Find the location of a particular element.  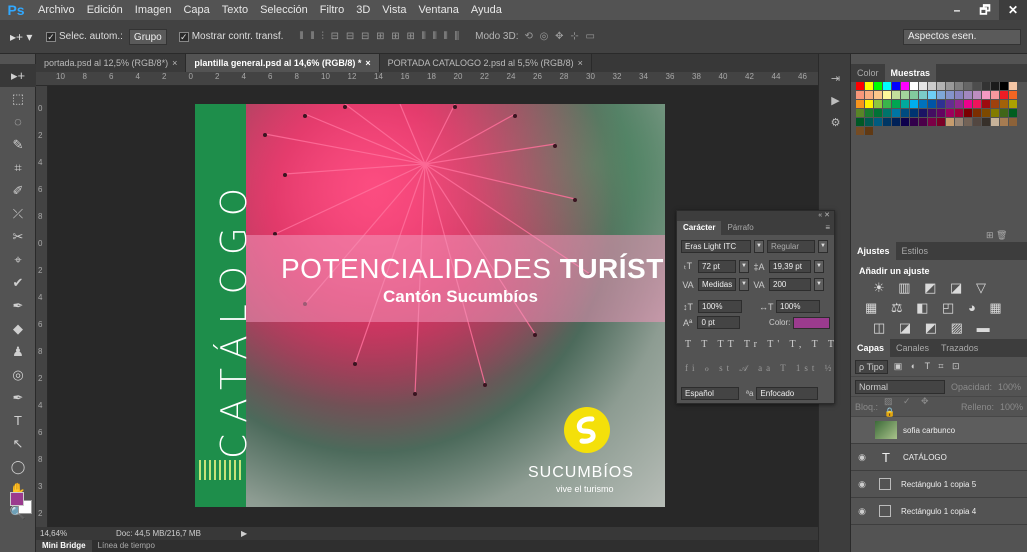

crop-tool-icon: ⌗ is located at coordinates (18, 167).